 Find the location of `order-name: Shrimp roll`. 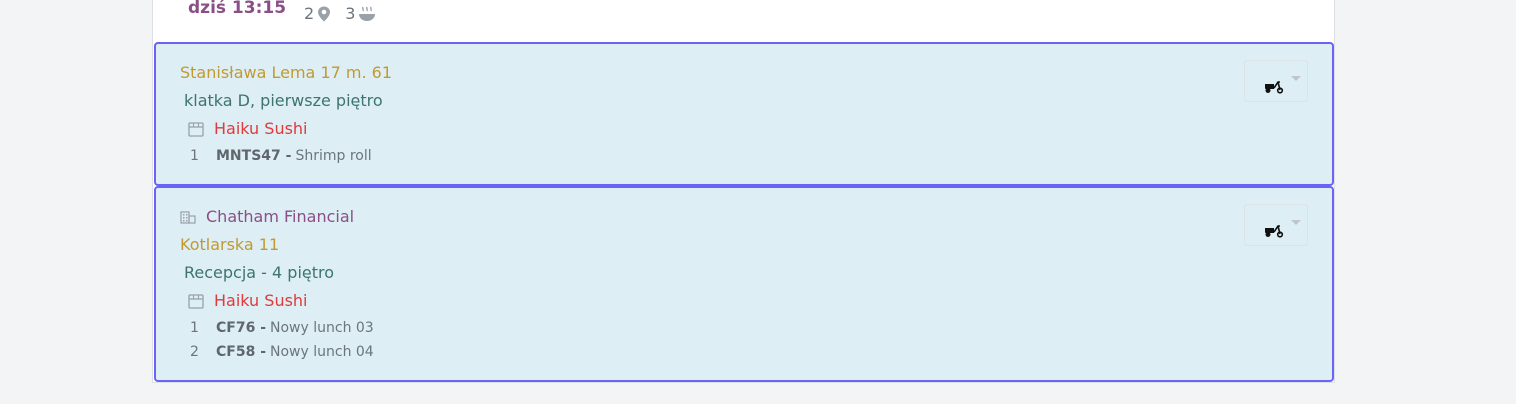

order-name: Shrimp roll is located at coordinates (333, 156).